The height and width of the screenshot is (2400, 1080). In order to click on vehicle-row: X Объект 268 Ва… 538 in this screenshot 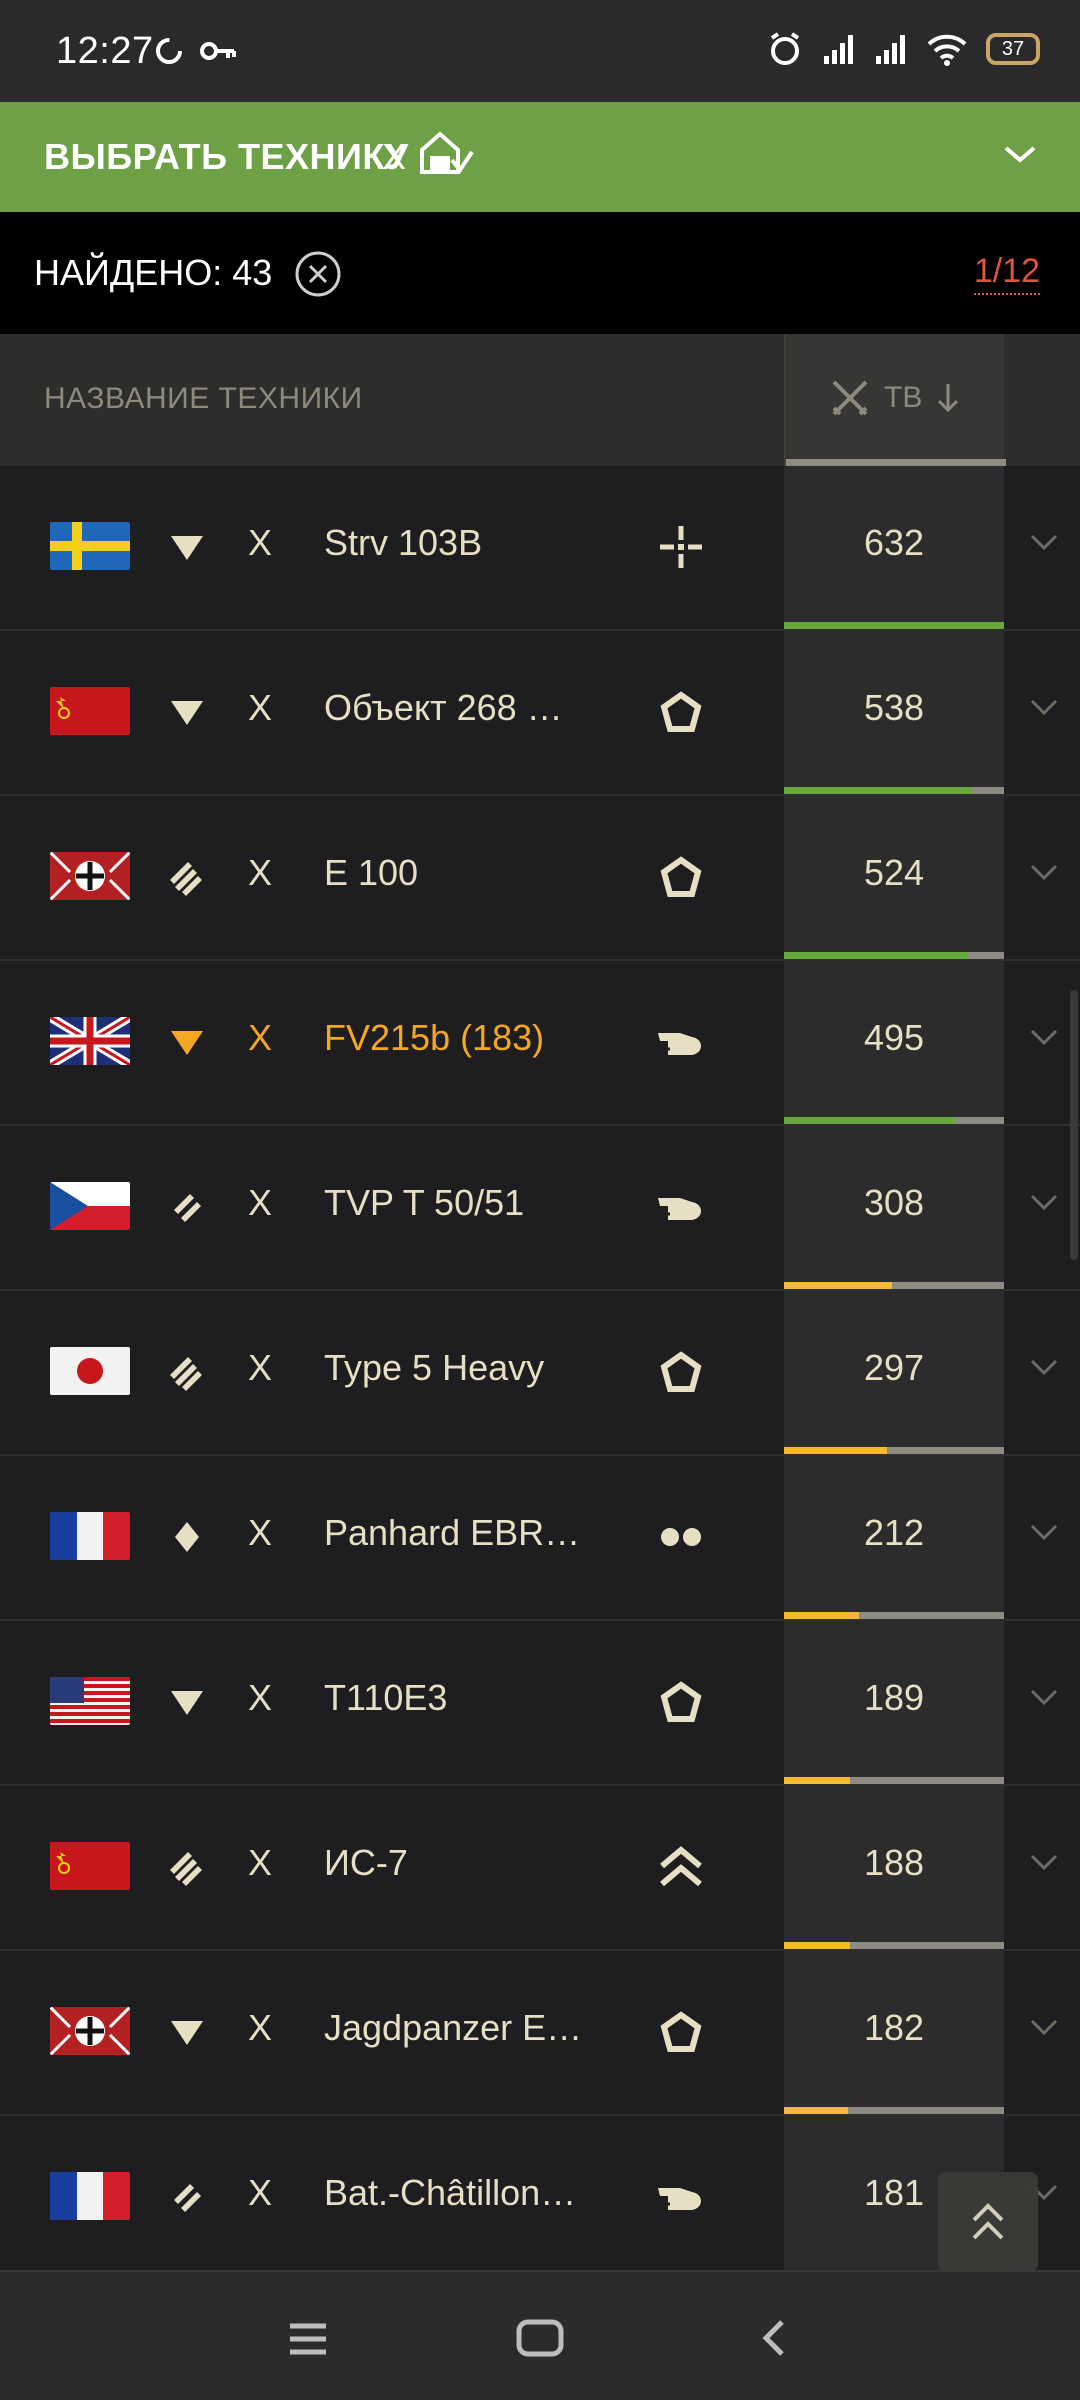, I will do `click(540, 713)`.